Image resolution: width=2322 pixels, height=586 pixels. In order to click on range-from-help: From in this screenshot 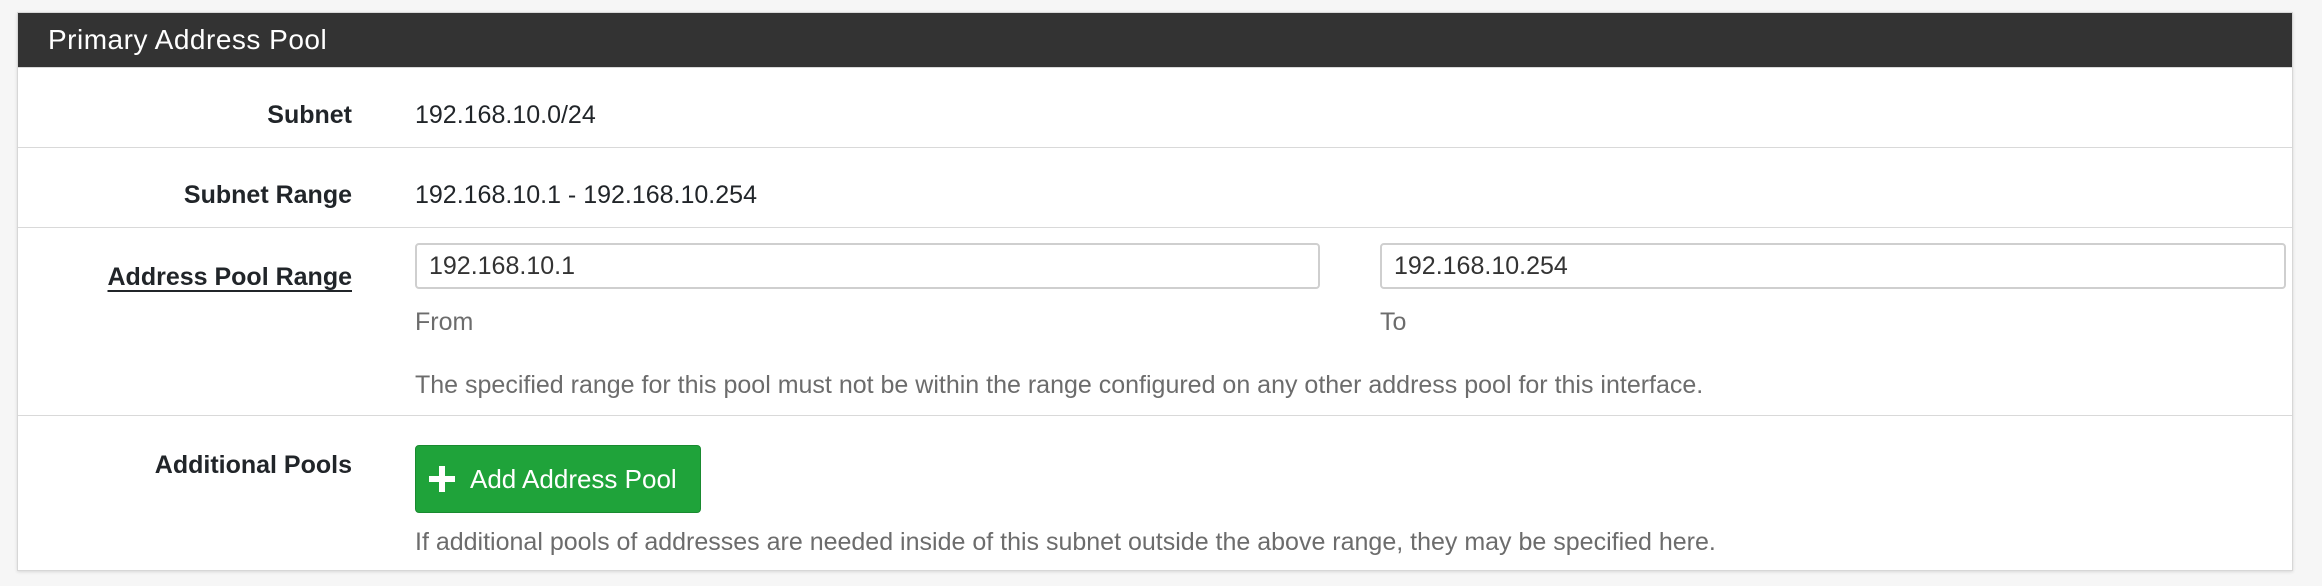, I will do `click(444, 322)`.